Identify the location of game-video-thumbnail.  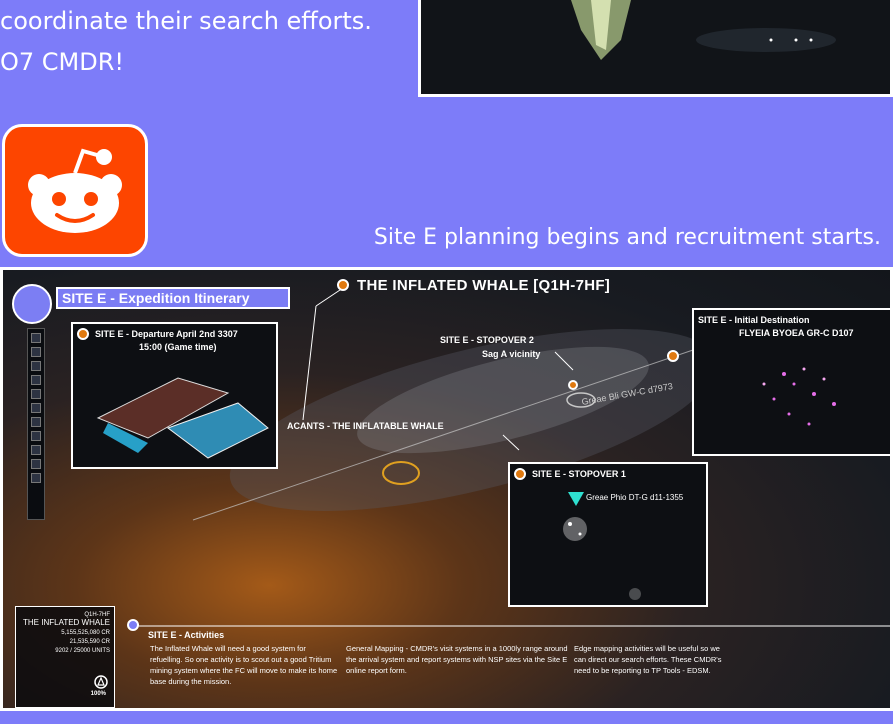
(655, 48).